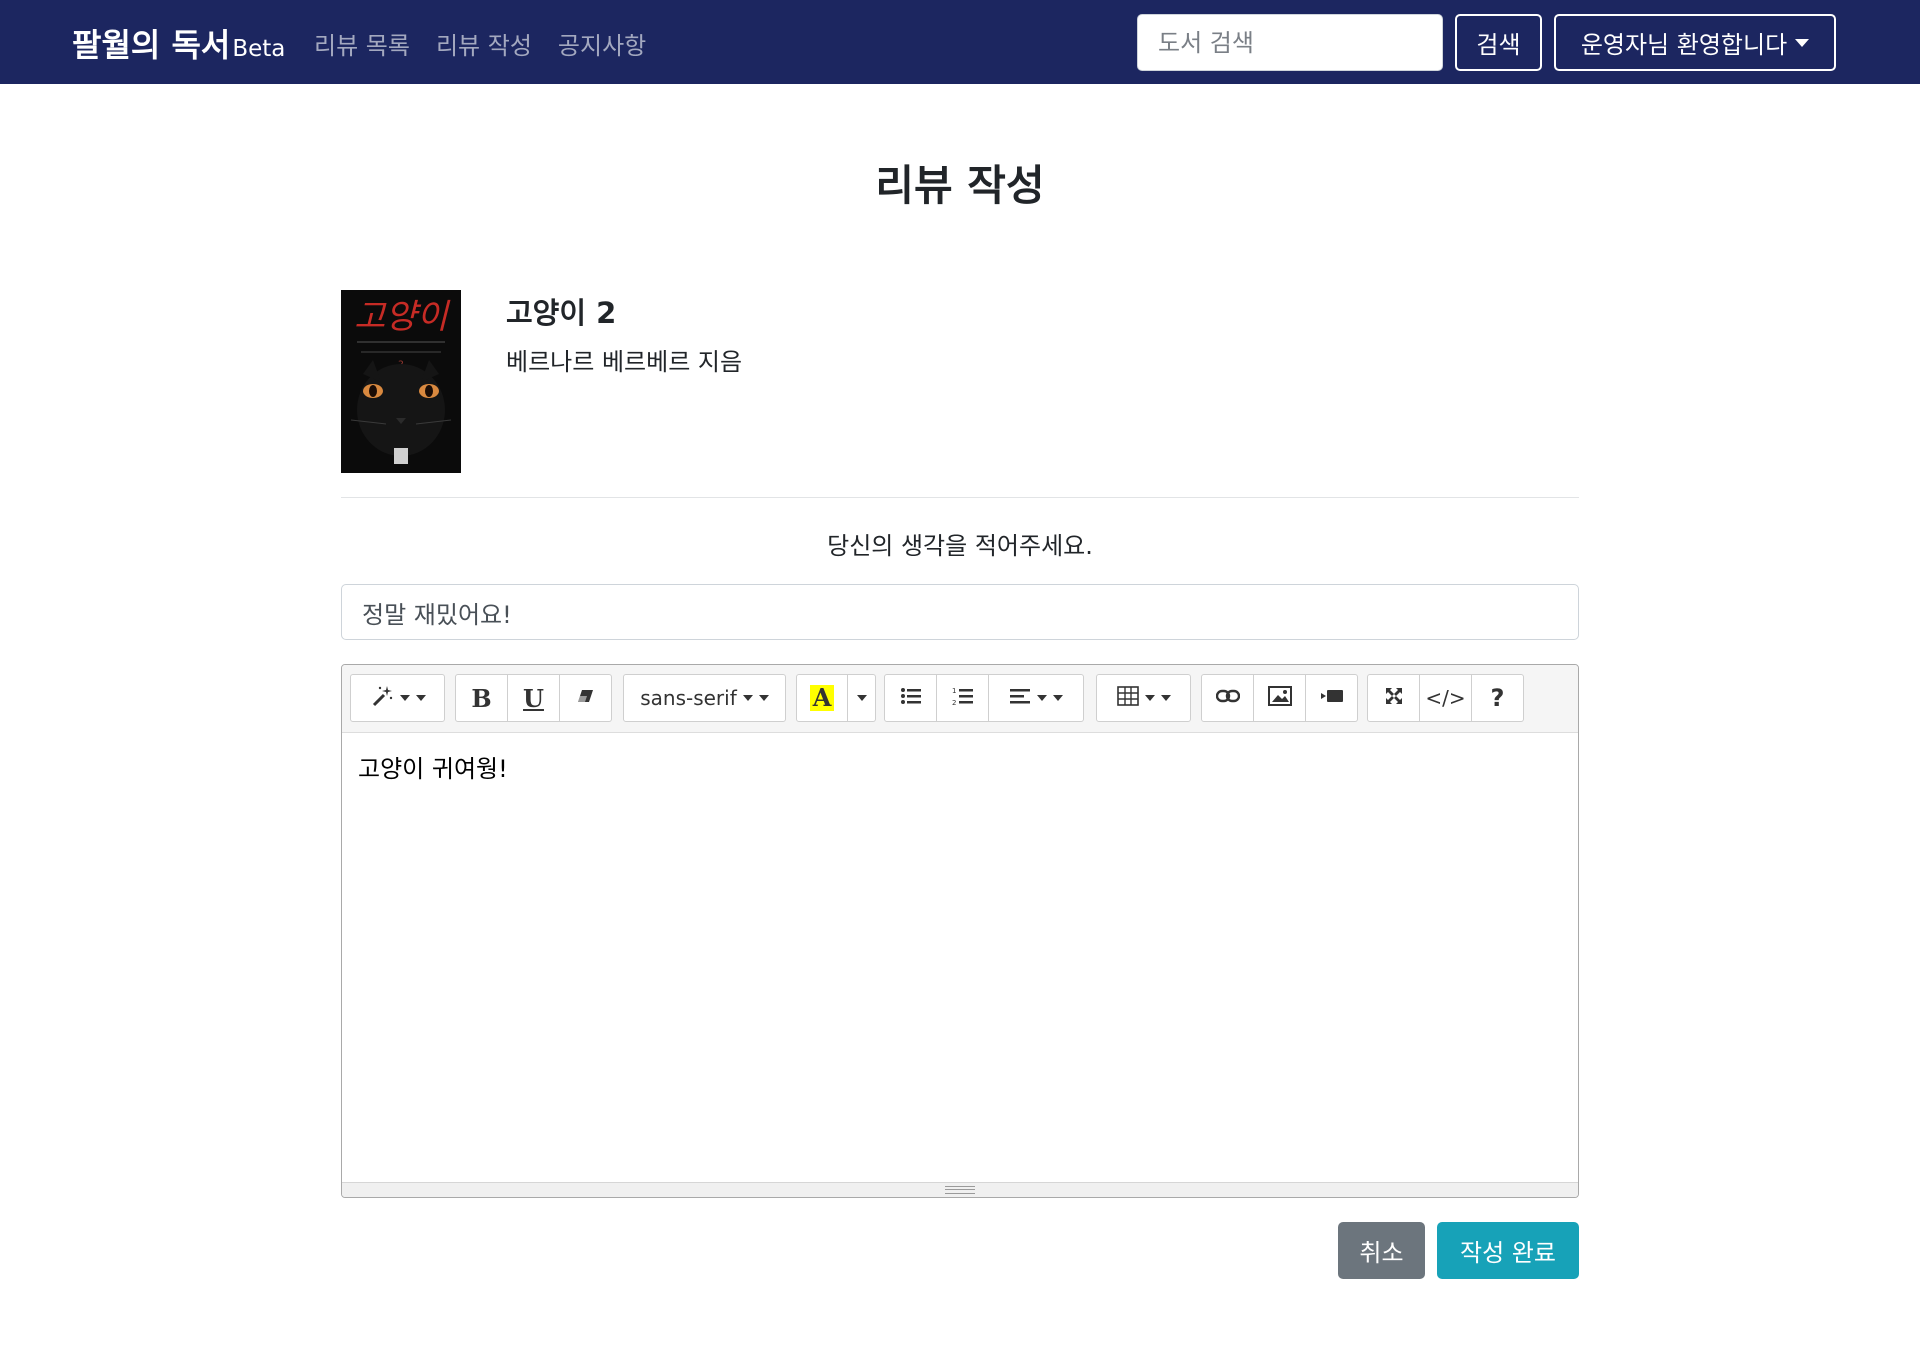 The width and height of the screenshot is (1920, 1351). What do you see at coordinates (960, 497) in the screenshot?
I see `section-divider` at bounding box center [960, 497].